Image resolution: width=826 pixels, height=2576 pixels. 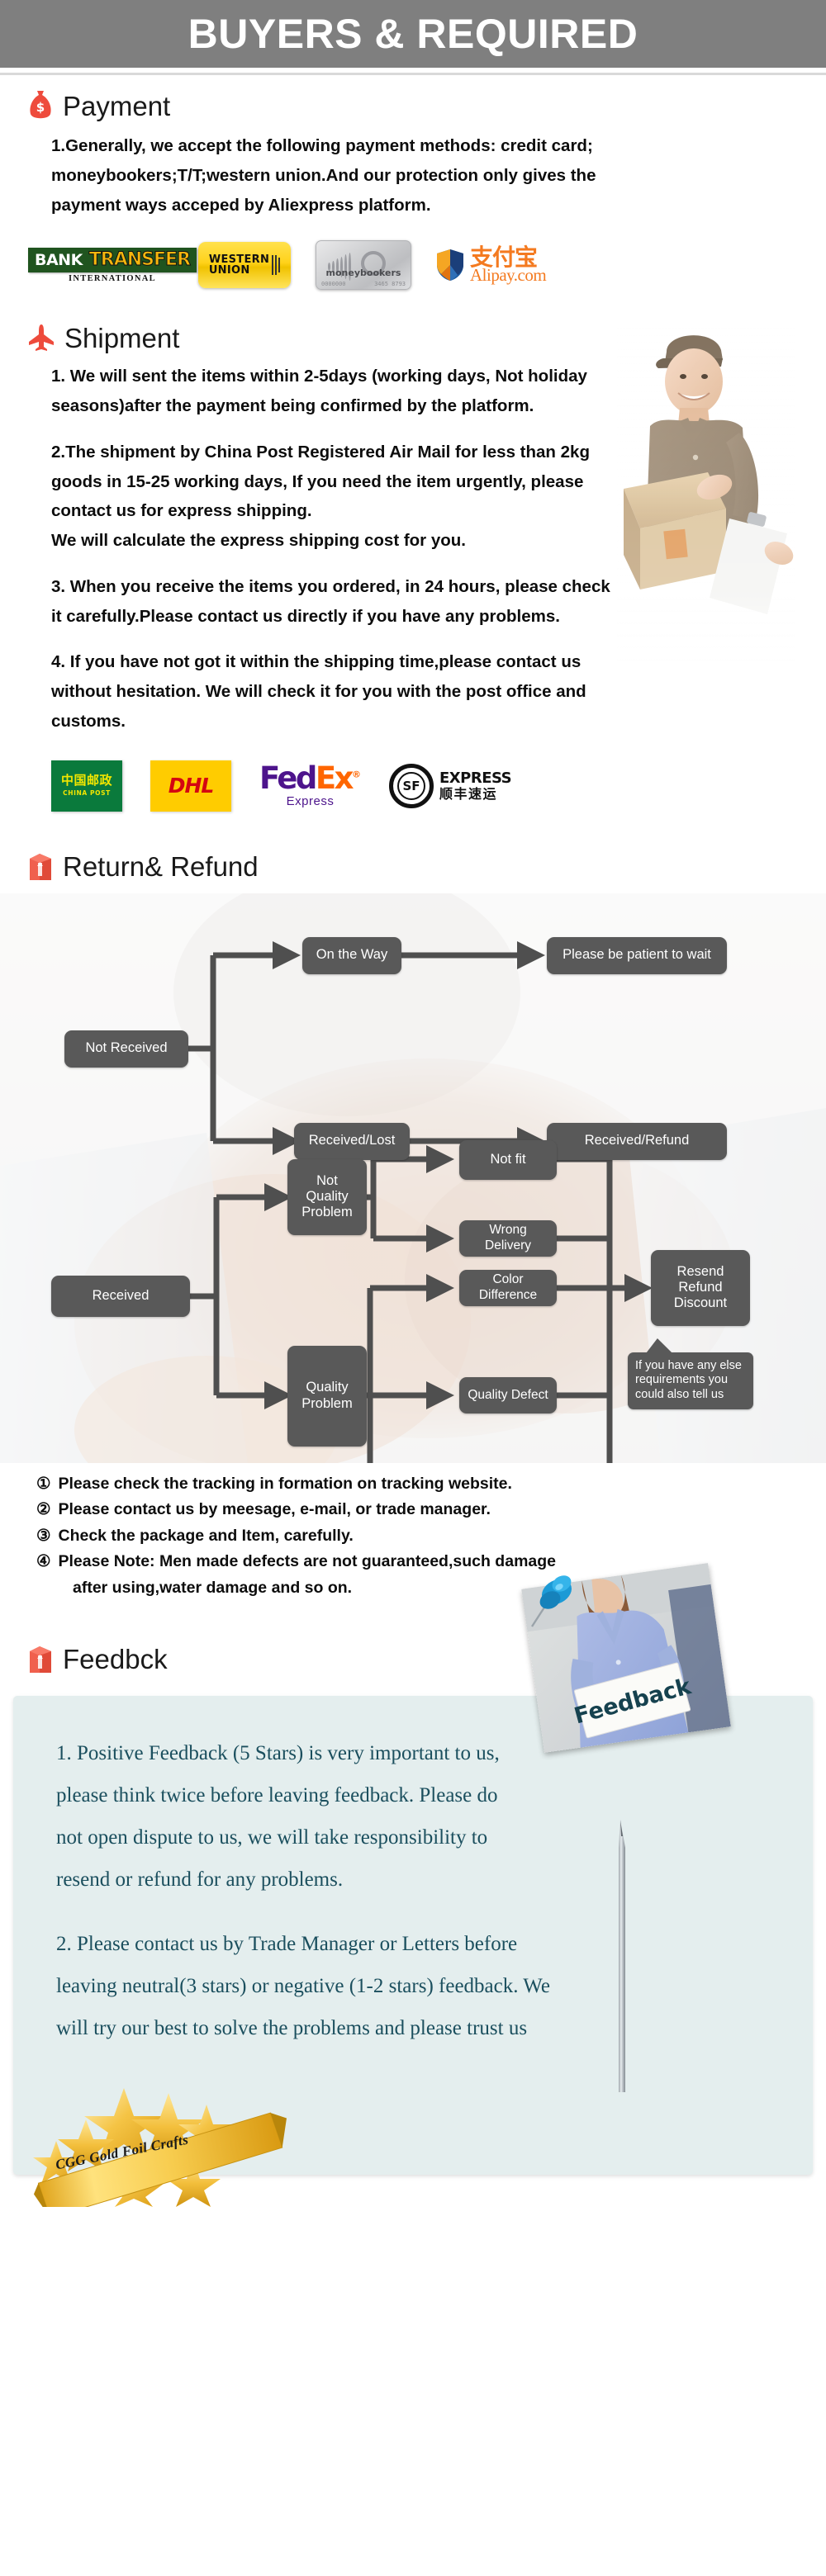 I want to click on western-union-bars, so click(x=276, y=265).